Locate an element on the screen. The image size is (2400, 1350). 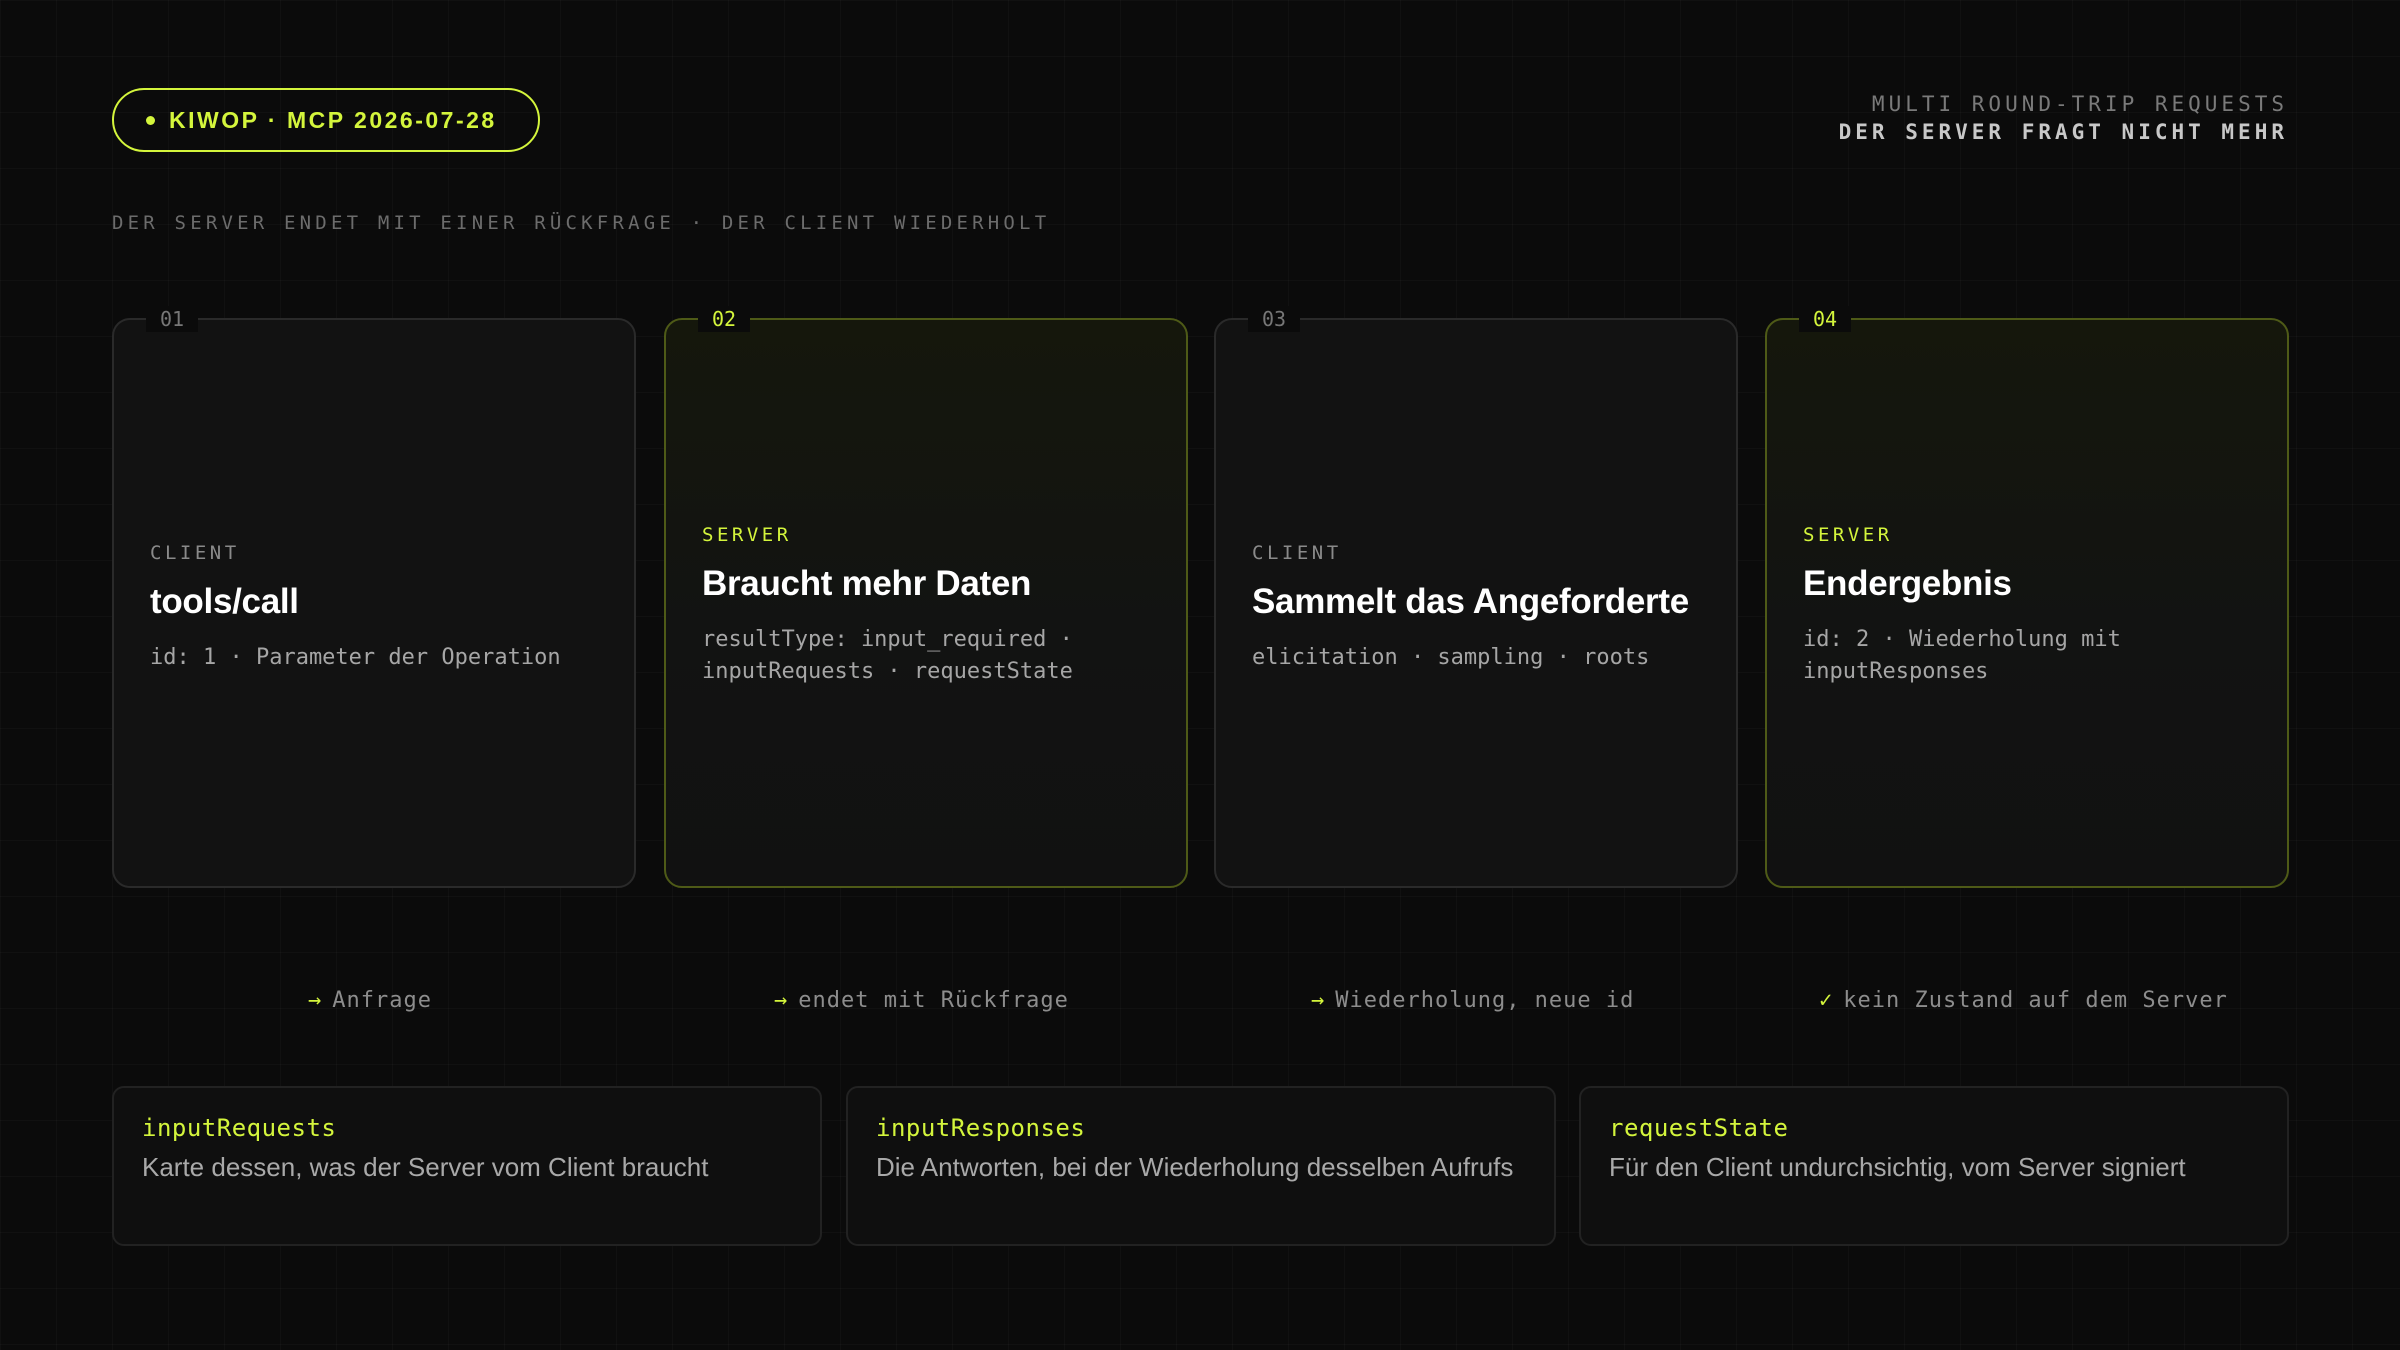
glossary-term: requestState is located at coordinates (1699, 1128).